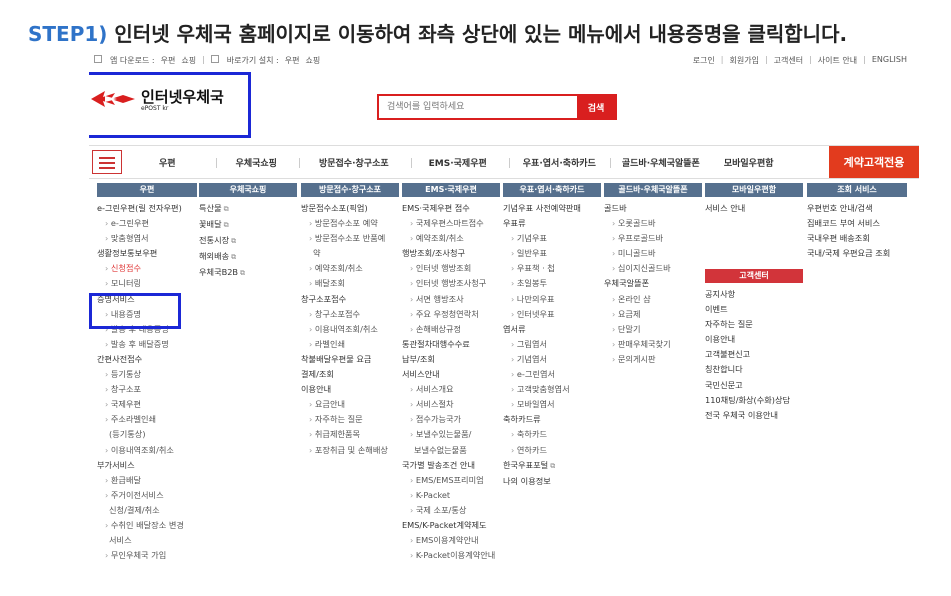 This screenshot has height=596, width=951. I want to click on menu-item-col4-3: 행방조회/조사청구, so click(451, 253).